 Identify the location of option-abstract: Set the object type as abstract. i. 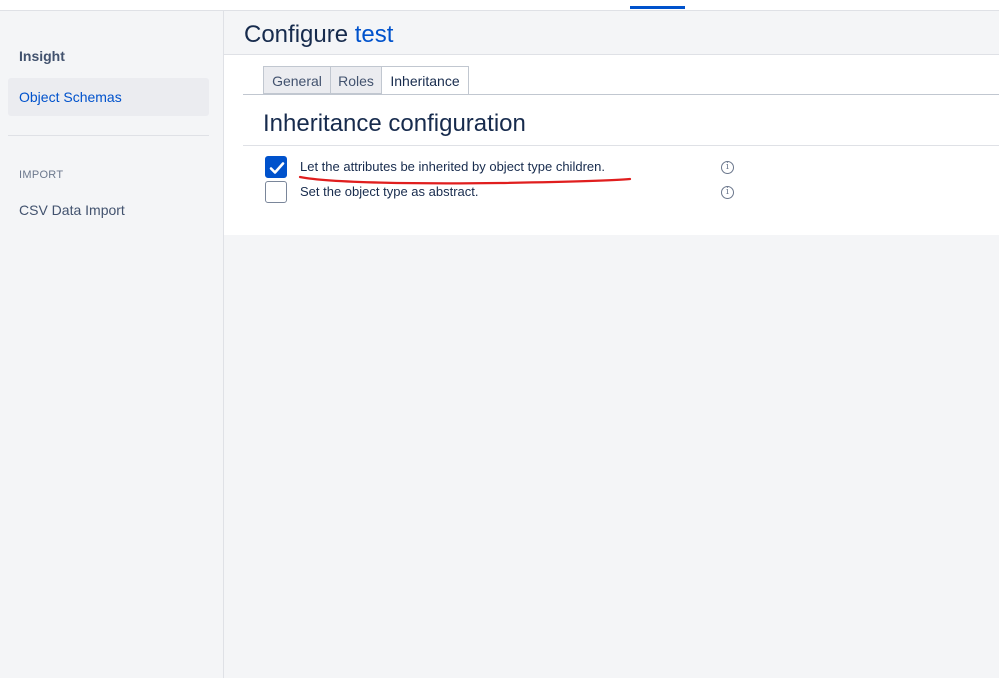
(605, 193).